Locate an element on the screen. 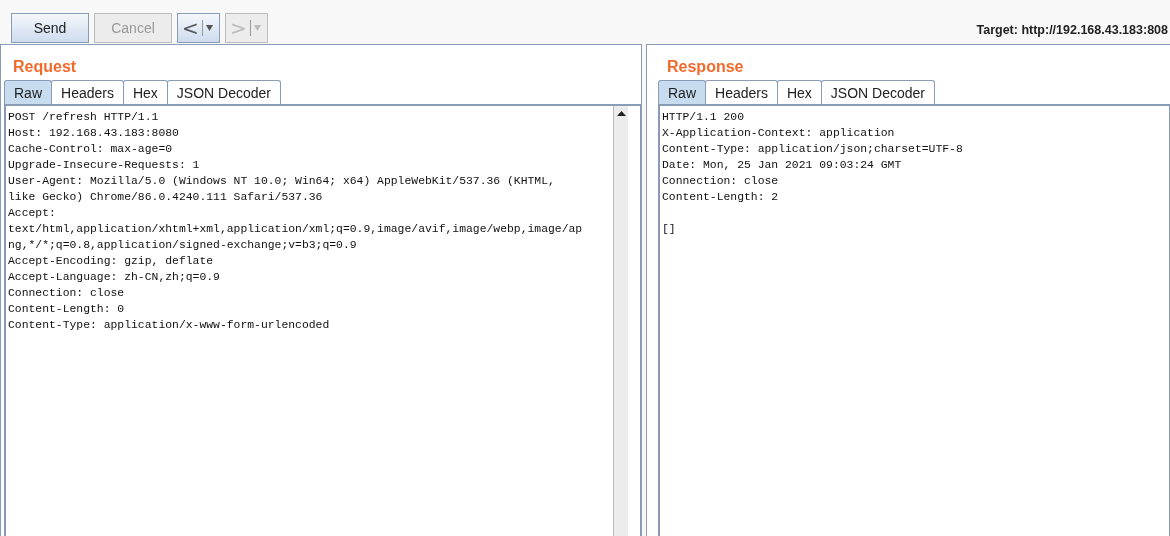  message-line: Content-Length: 2 is located at coordinates (721, 197).